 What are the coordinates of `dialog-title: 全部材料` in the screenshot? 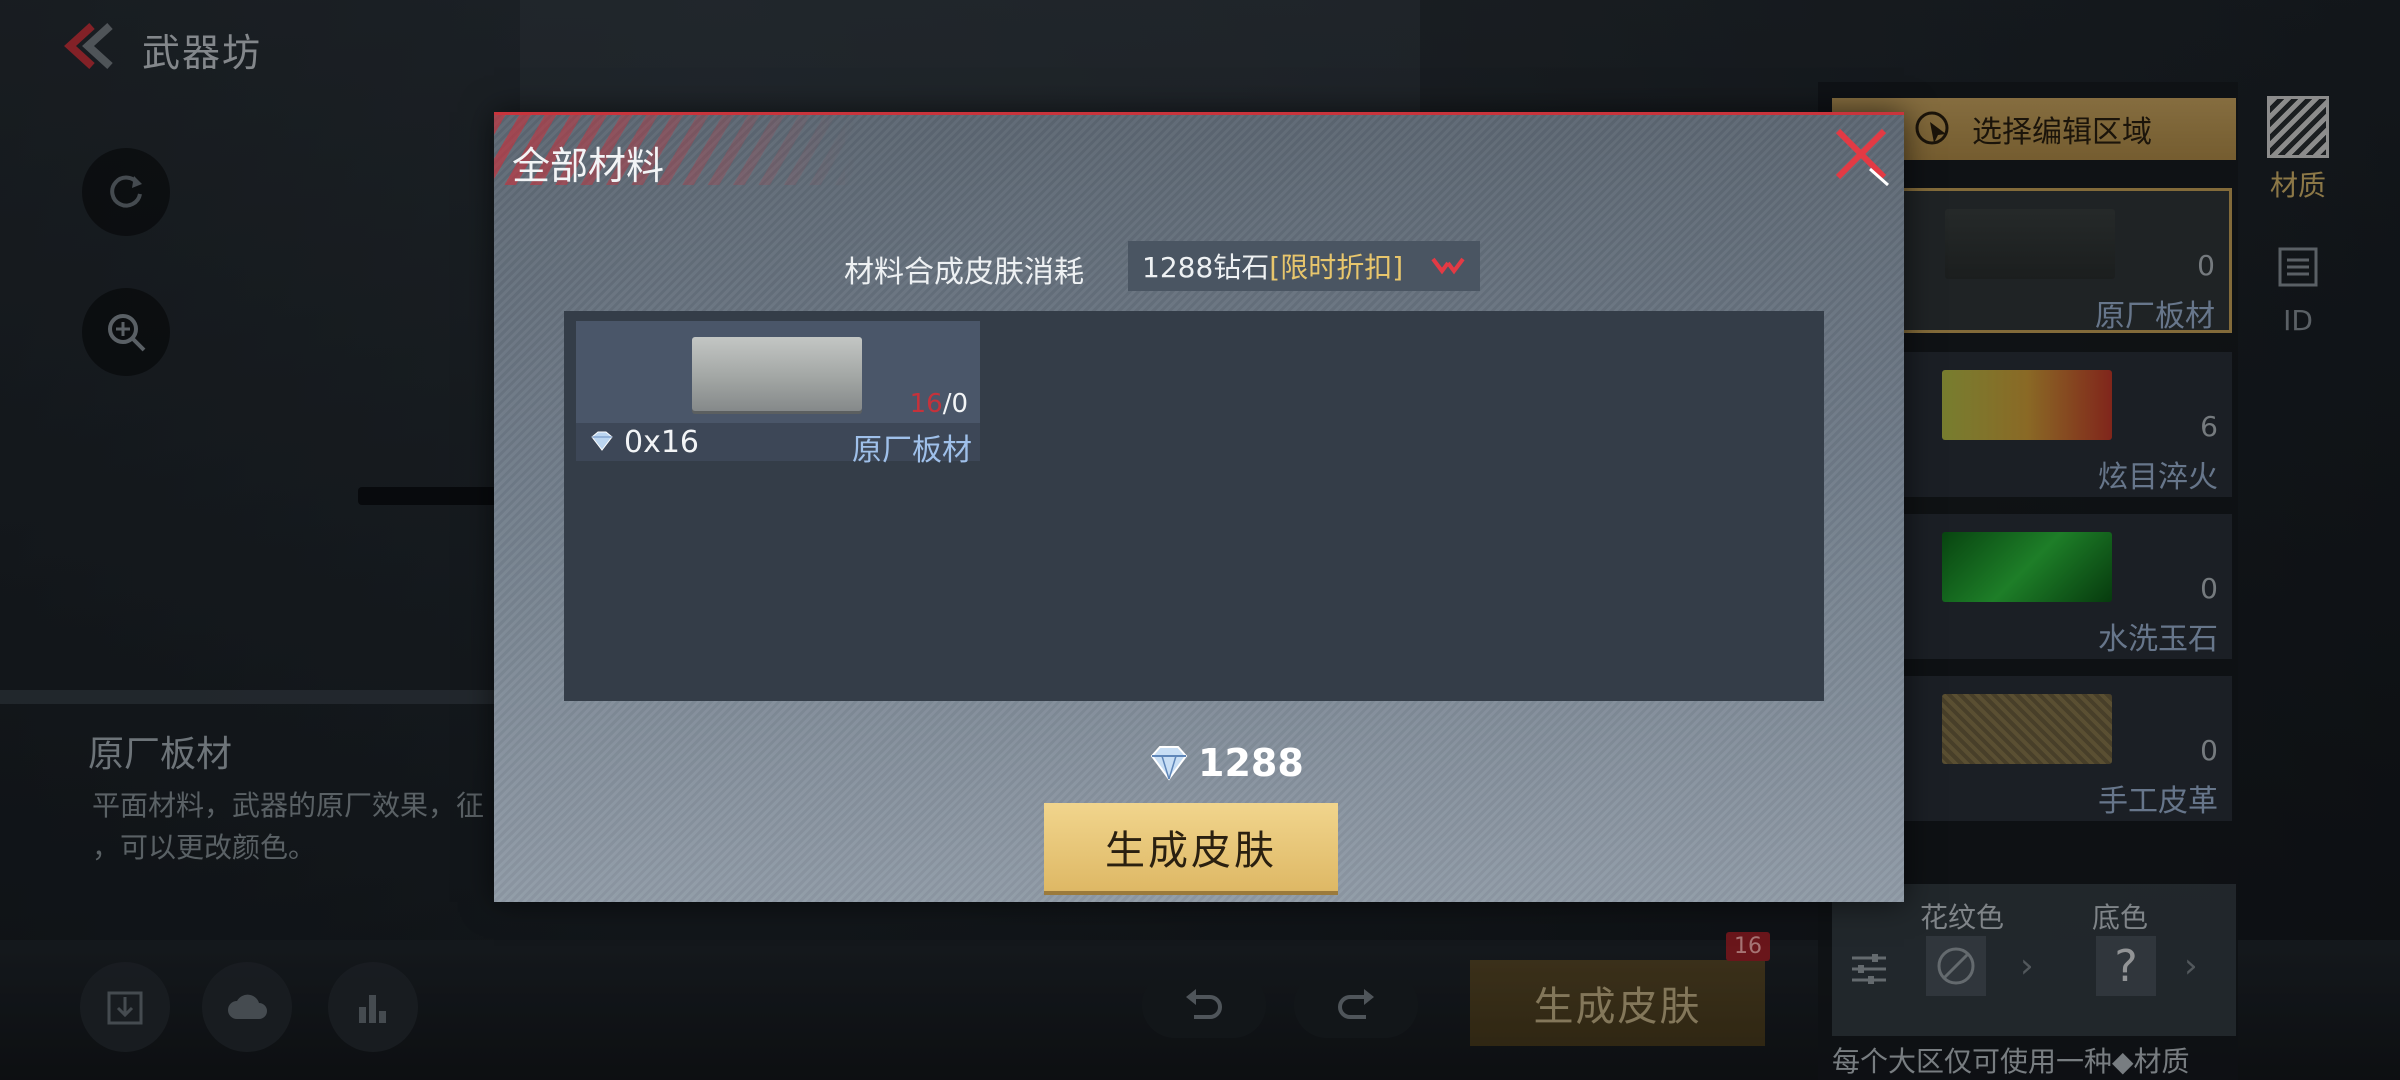 It's located at (588, 166).